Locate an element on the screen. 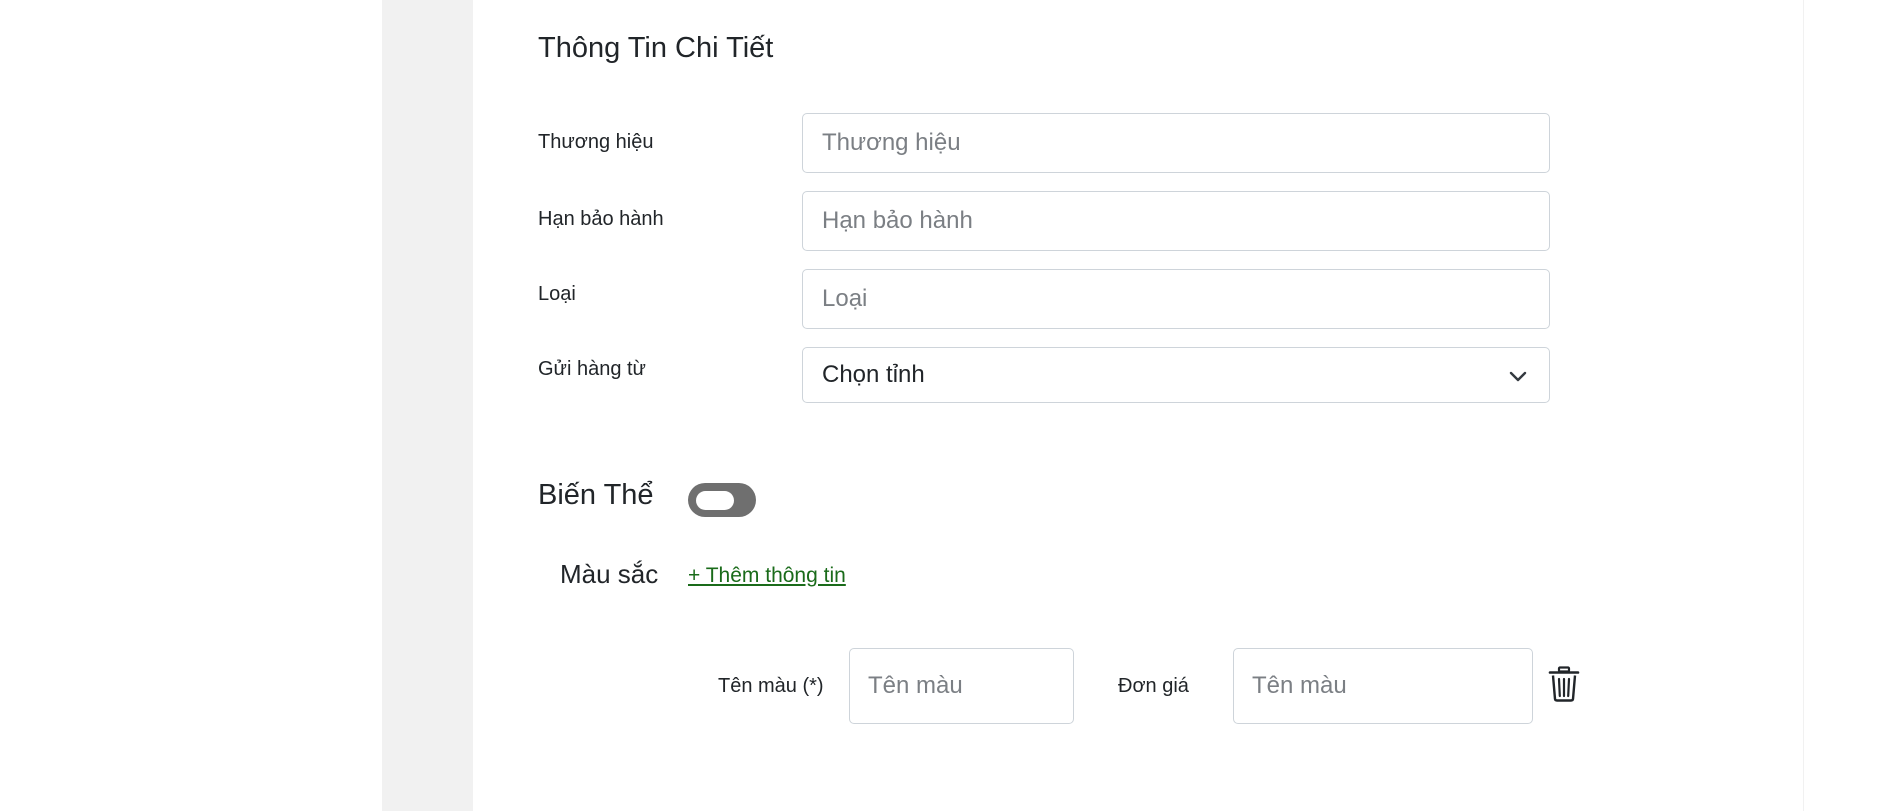  warranty-label: Hạn bảo hành is located at coordinates (601, 219).